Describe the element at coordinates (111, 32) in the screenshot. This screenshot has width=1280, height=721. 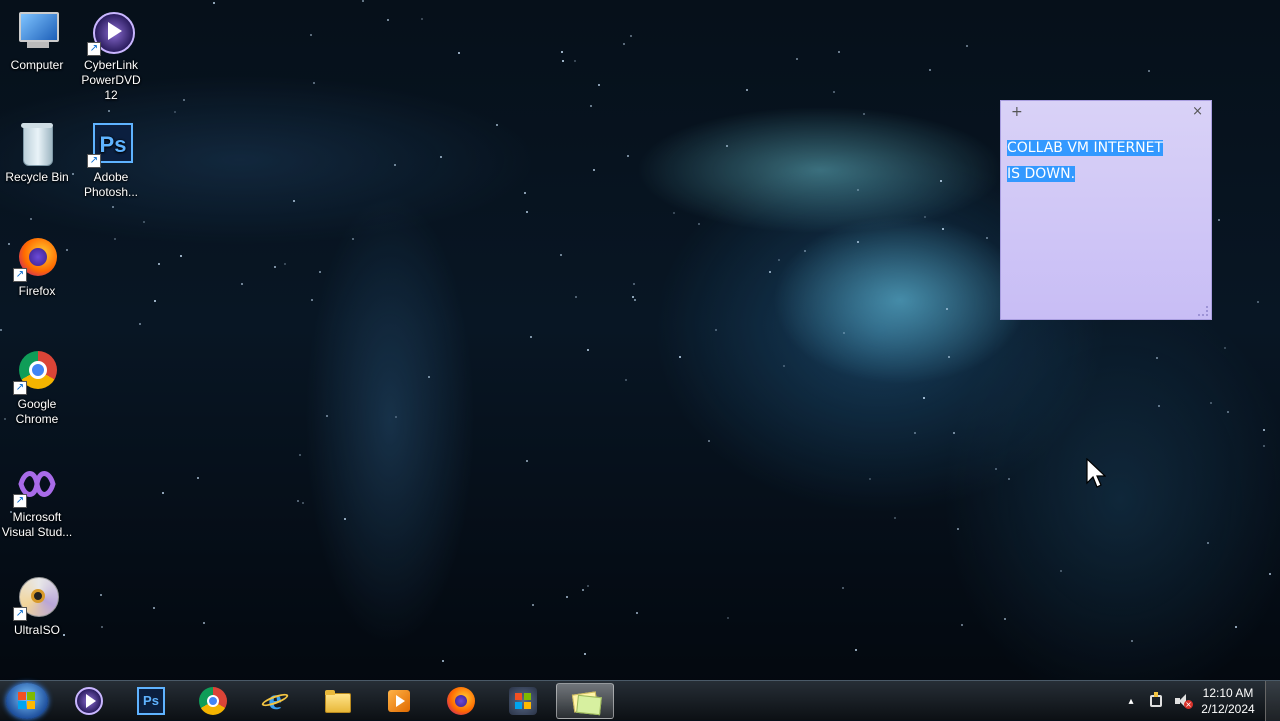
I see `powerdvd-icon: ↗` at that location.